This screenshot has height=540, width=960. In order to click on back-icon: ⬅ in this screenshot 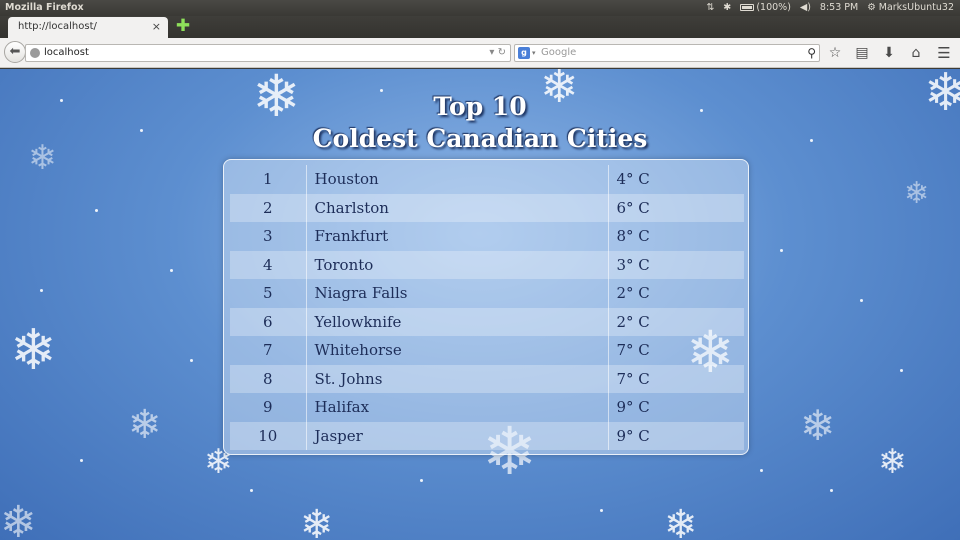, I will do `click(15, 51)`.